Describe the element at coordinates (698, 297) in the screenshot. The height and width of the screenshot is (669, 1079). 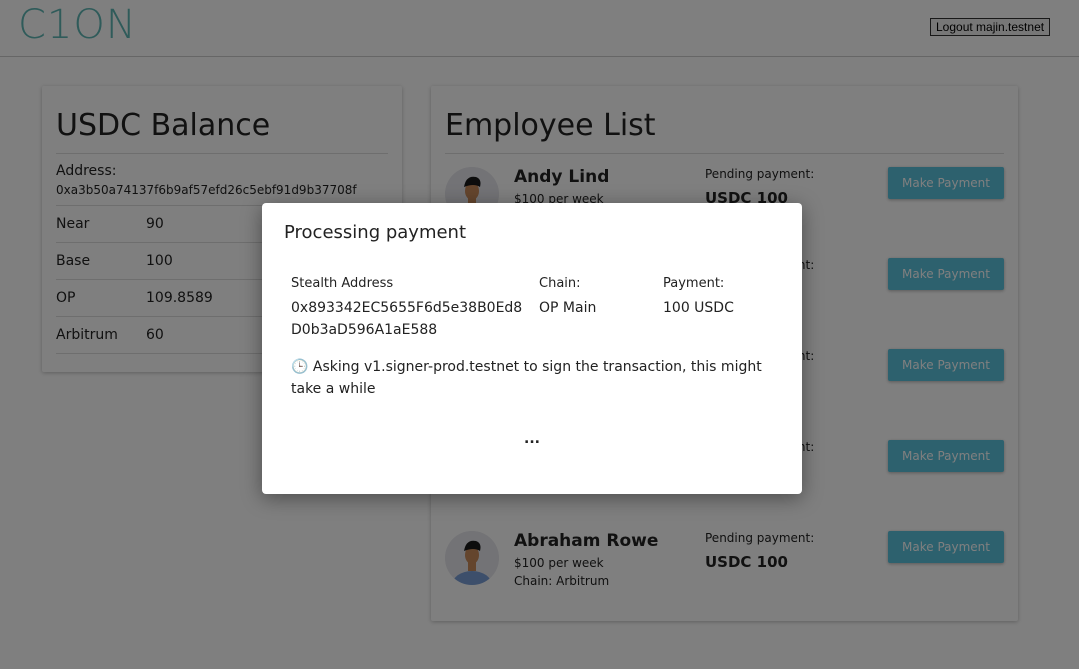
I see `payment-column: Payment: 100 USDC` at that location.